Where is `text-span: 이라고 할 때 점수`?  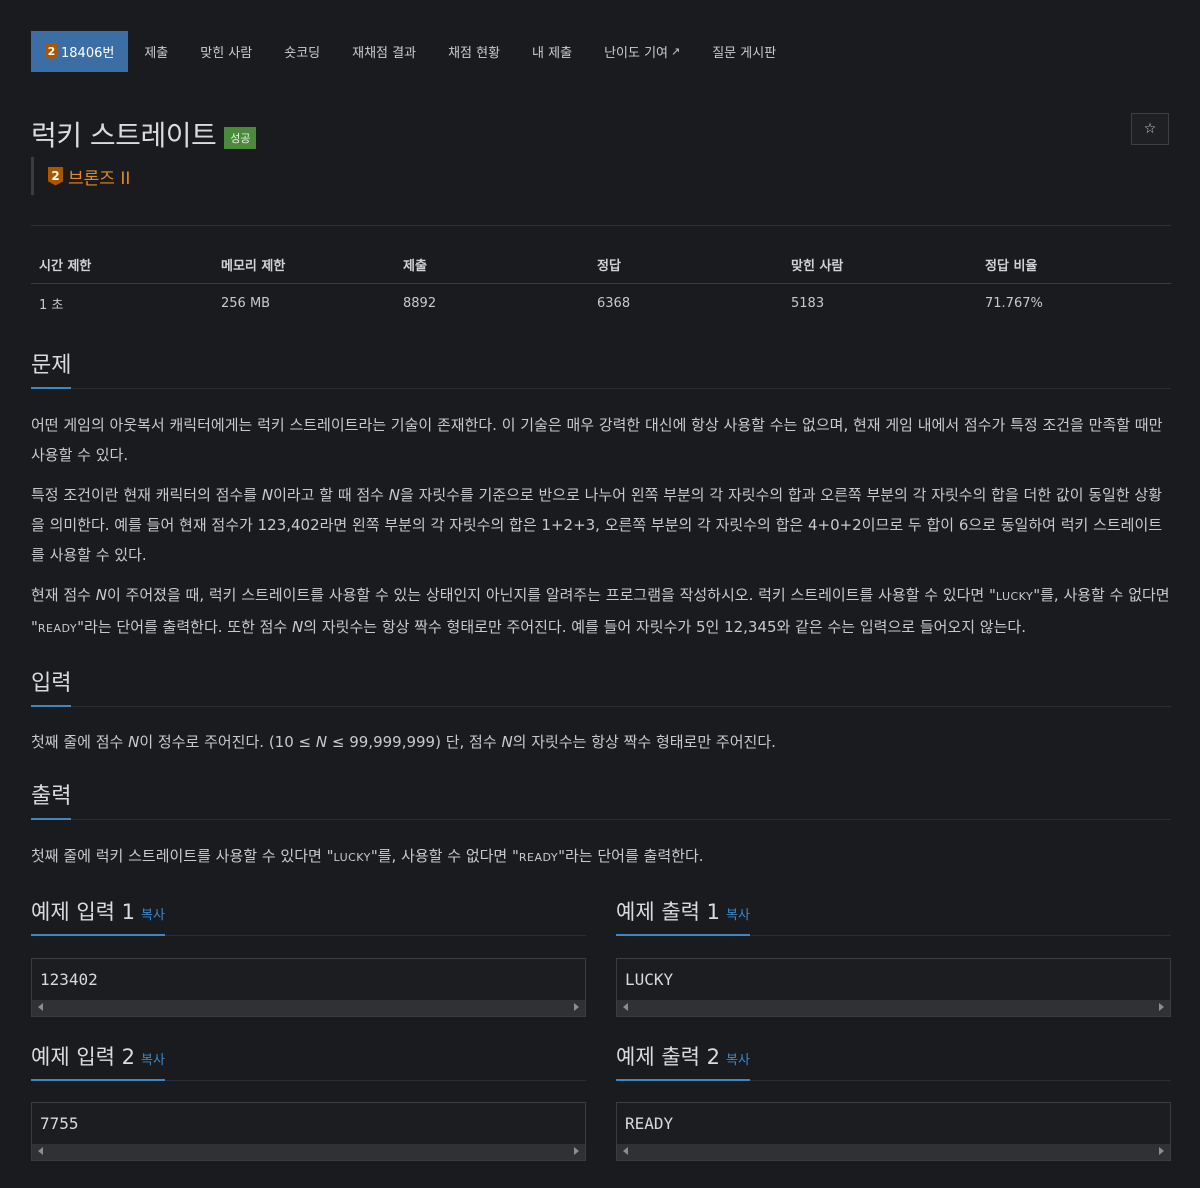 text-span: 이라고 할 때 점수 is located at coordinates (331, 495).